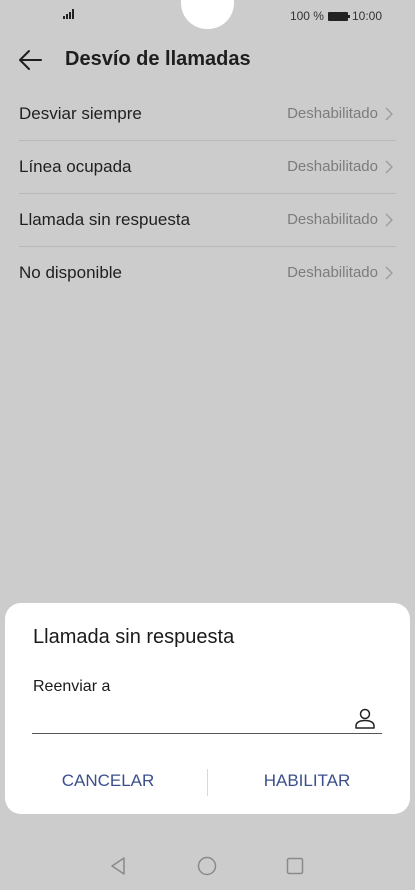 This screenshot has height=890, width=415. I want to click on camera-notch, so click(207, 14).